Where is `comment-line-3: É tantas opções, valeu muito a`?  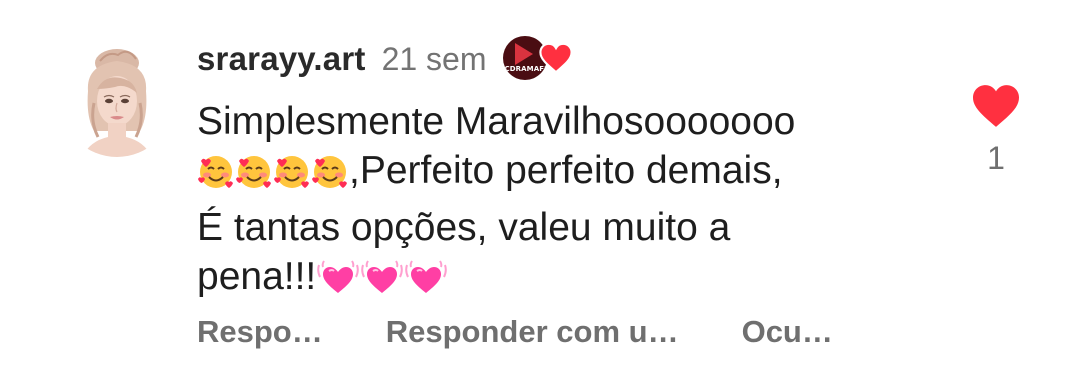 comment-line-3: É tantas opções, valeu muito a is located at coordinates (464, 227).